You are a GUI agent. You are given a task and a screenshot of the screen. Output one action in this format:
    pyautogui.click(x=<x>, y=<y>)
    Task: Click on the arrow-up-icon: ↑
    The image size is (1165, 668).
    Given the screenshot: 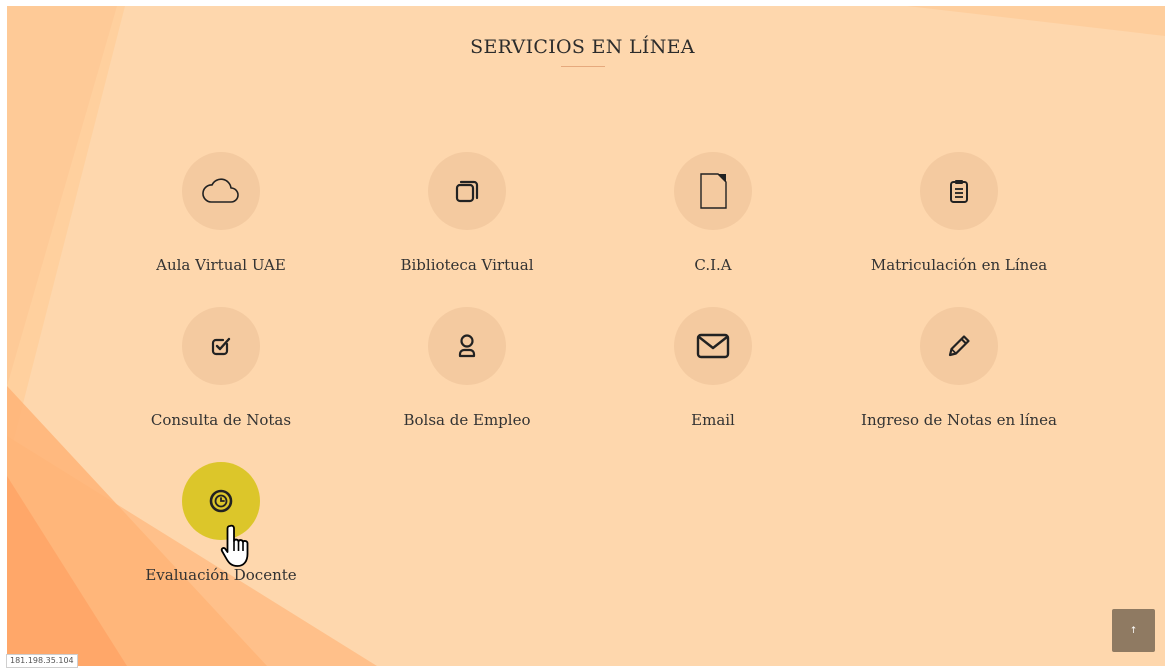 What is the action you would take?
    pyautogui.click(x=1133, y=630)
    